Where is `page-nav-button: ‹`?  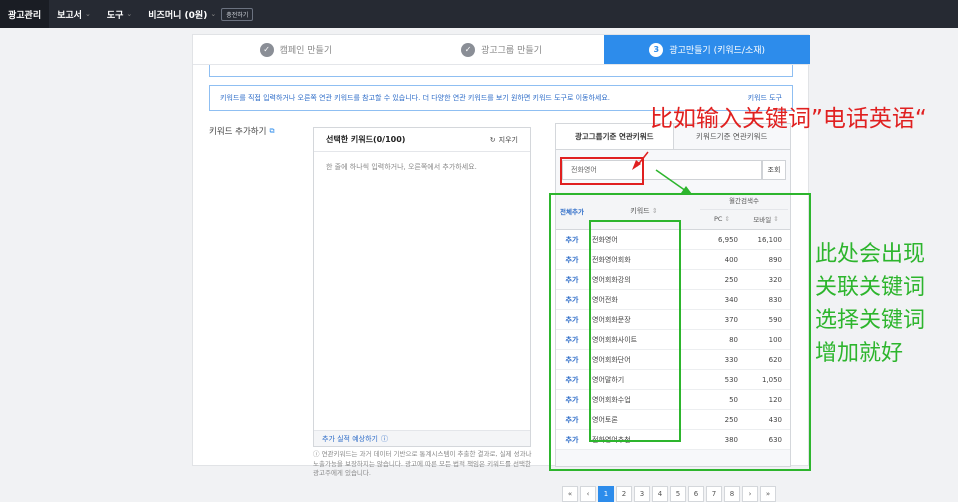
page-nav-button: ‹ is located at coordinates (588, 494).